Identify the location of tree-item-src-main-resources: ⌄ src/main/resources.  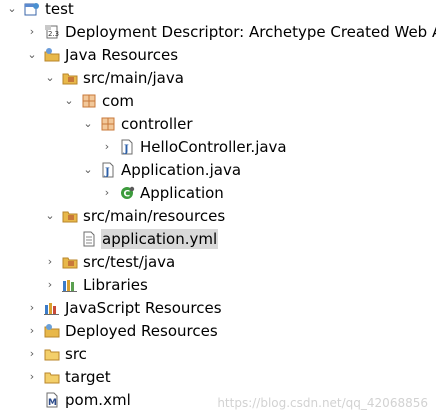
(218, 215).